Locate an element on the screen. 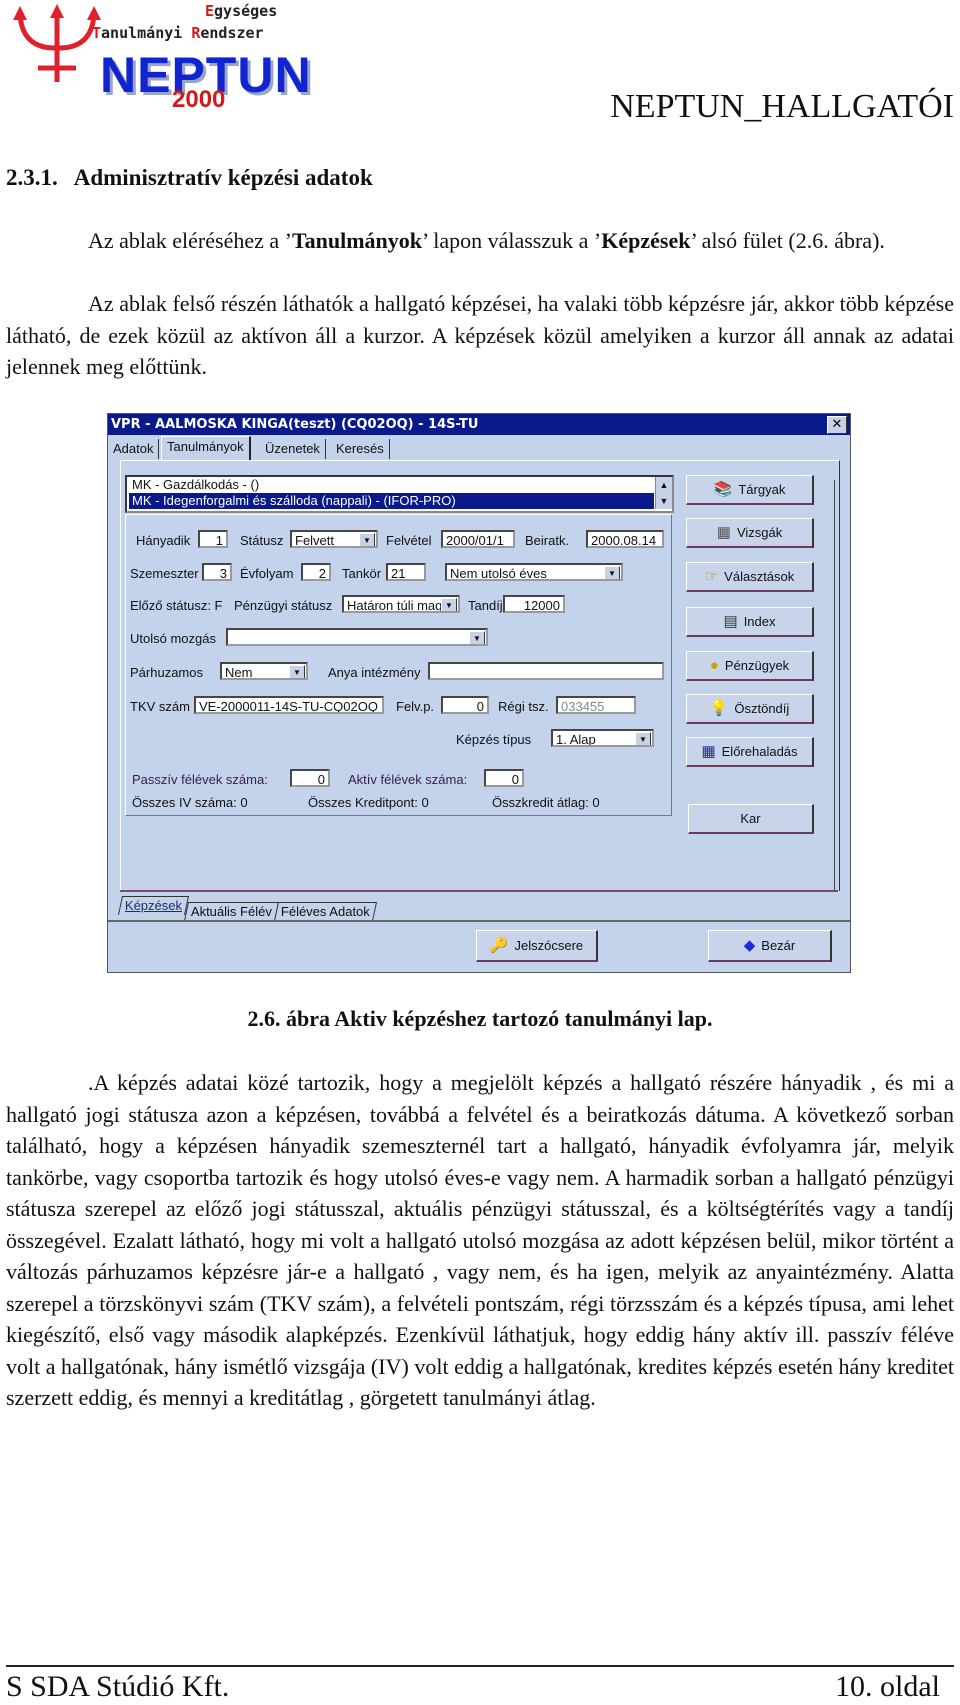 The height and width of the screenshot is (1705, 960). jelszocsere-button: 🔑 Jelszócsere is located at coordinates (537, 946).